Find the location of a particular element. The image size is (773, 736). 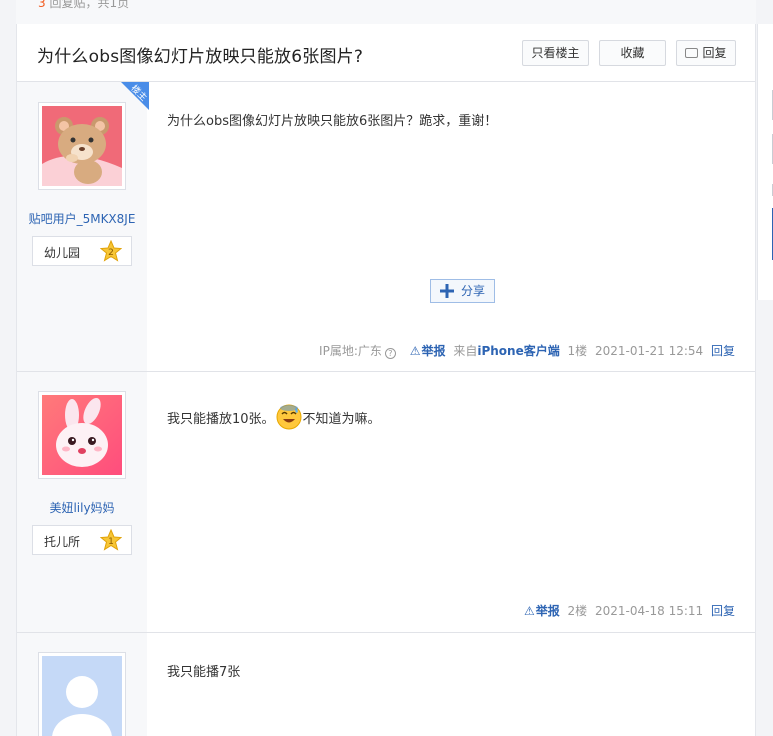

client-source-link: iPhone客户端 is located at coordinates (518, 351).